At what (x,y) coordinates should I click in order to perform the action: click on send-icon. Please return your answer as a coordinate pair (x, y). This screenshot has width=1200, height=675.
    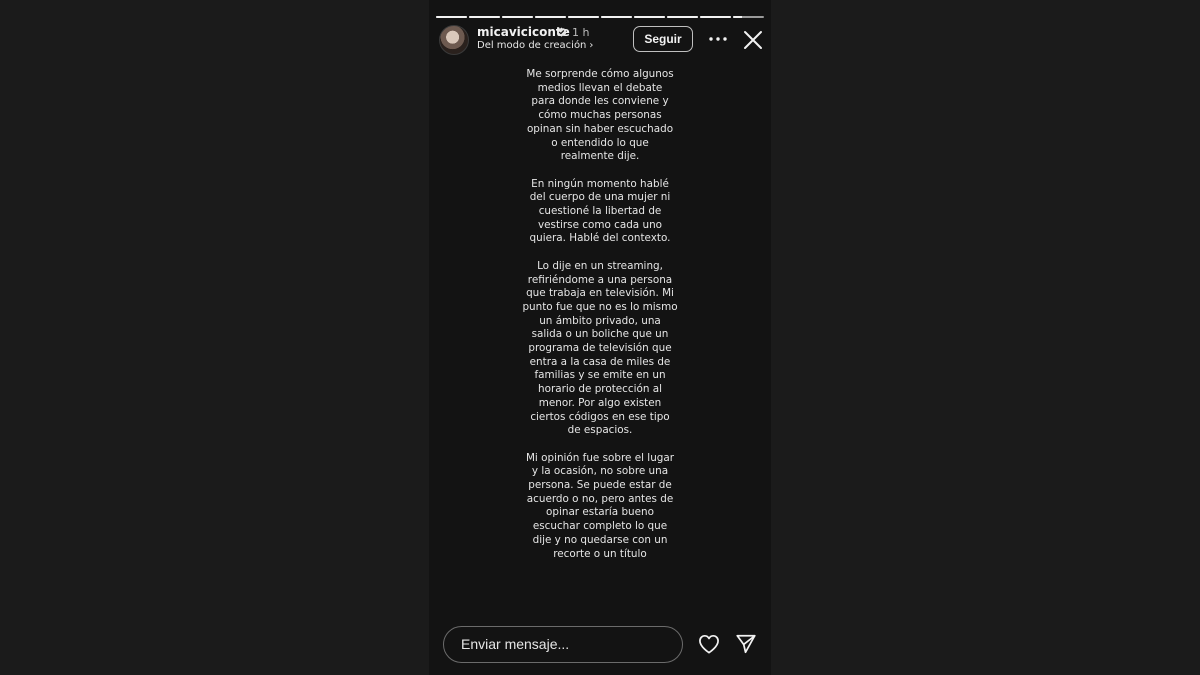
    Looking at the image, I should click on (746, 644).